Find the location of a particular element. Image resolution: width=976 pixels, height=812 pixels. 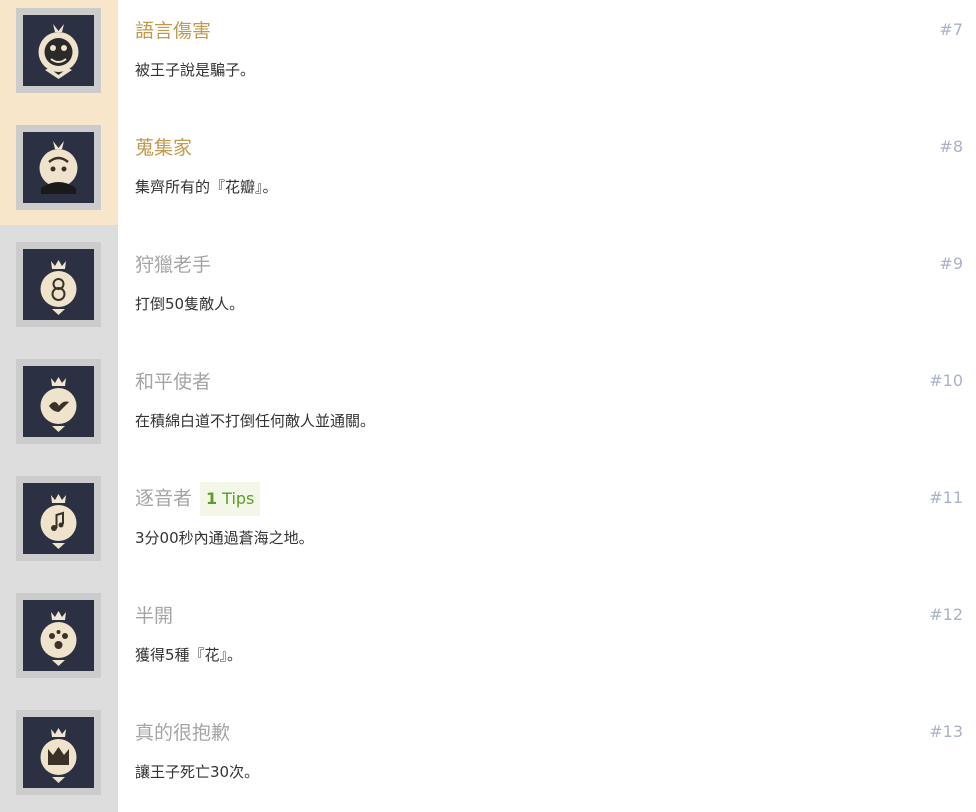

achievement-title: 逐音者 1 Tips is located at coordinates (198, 499).